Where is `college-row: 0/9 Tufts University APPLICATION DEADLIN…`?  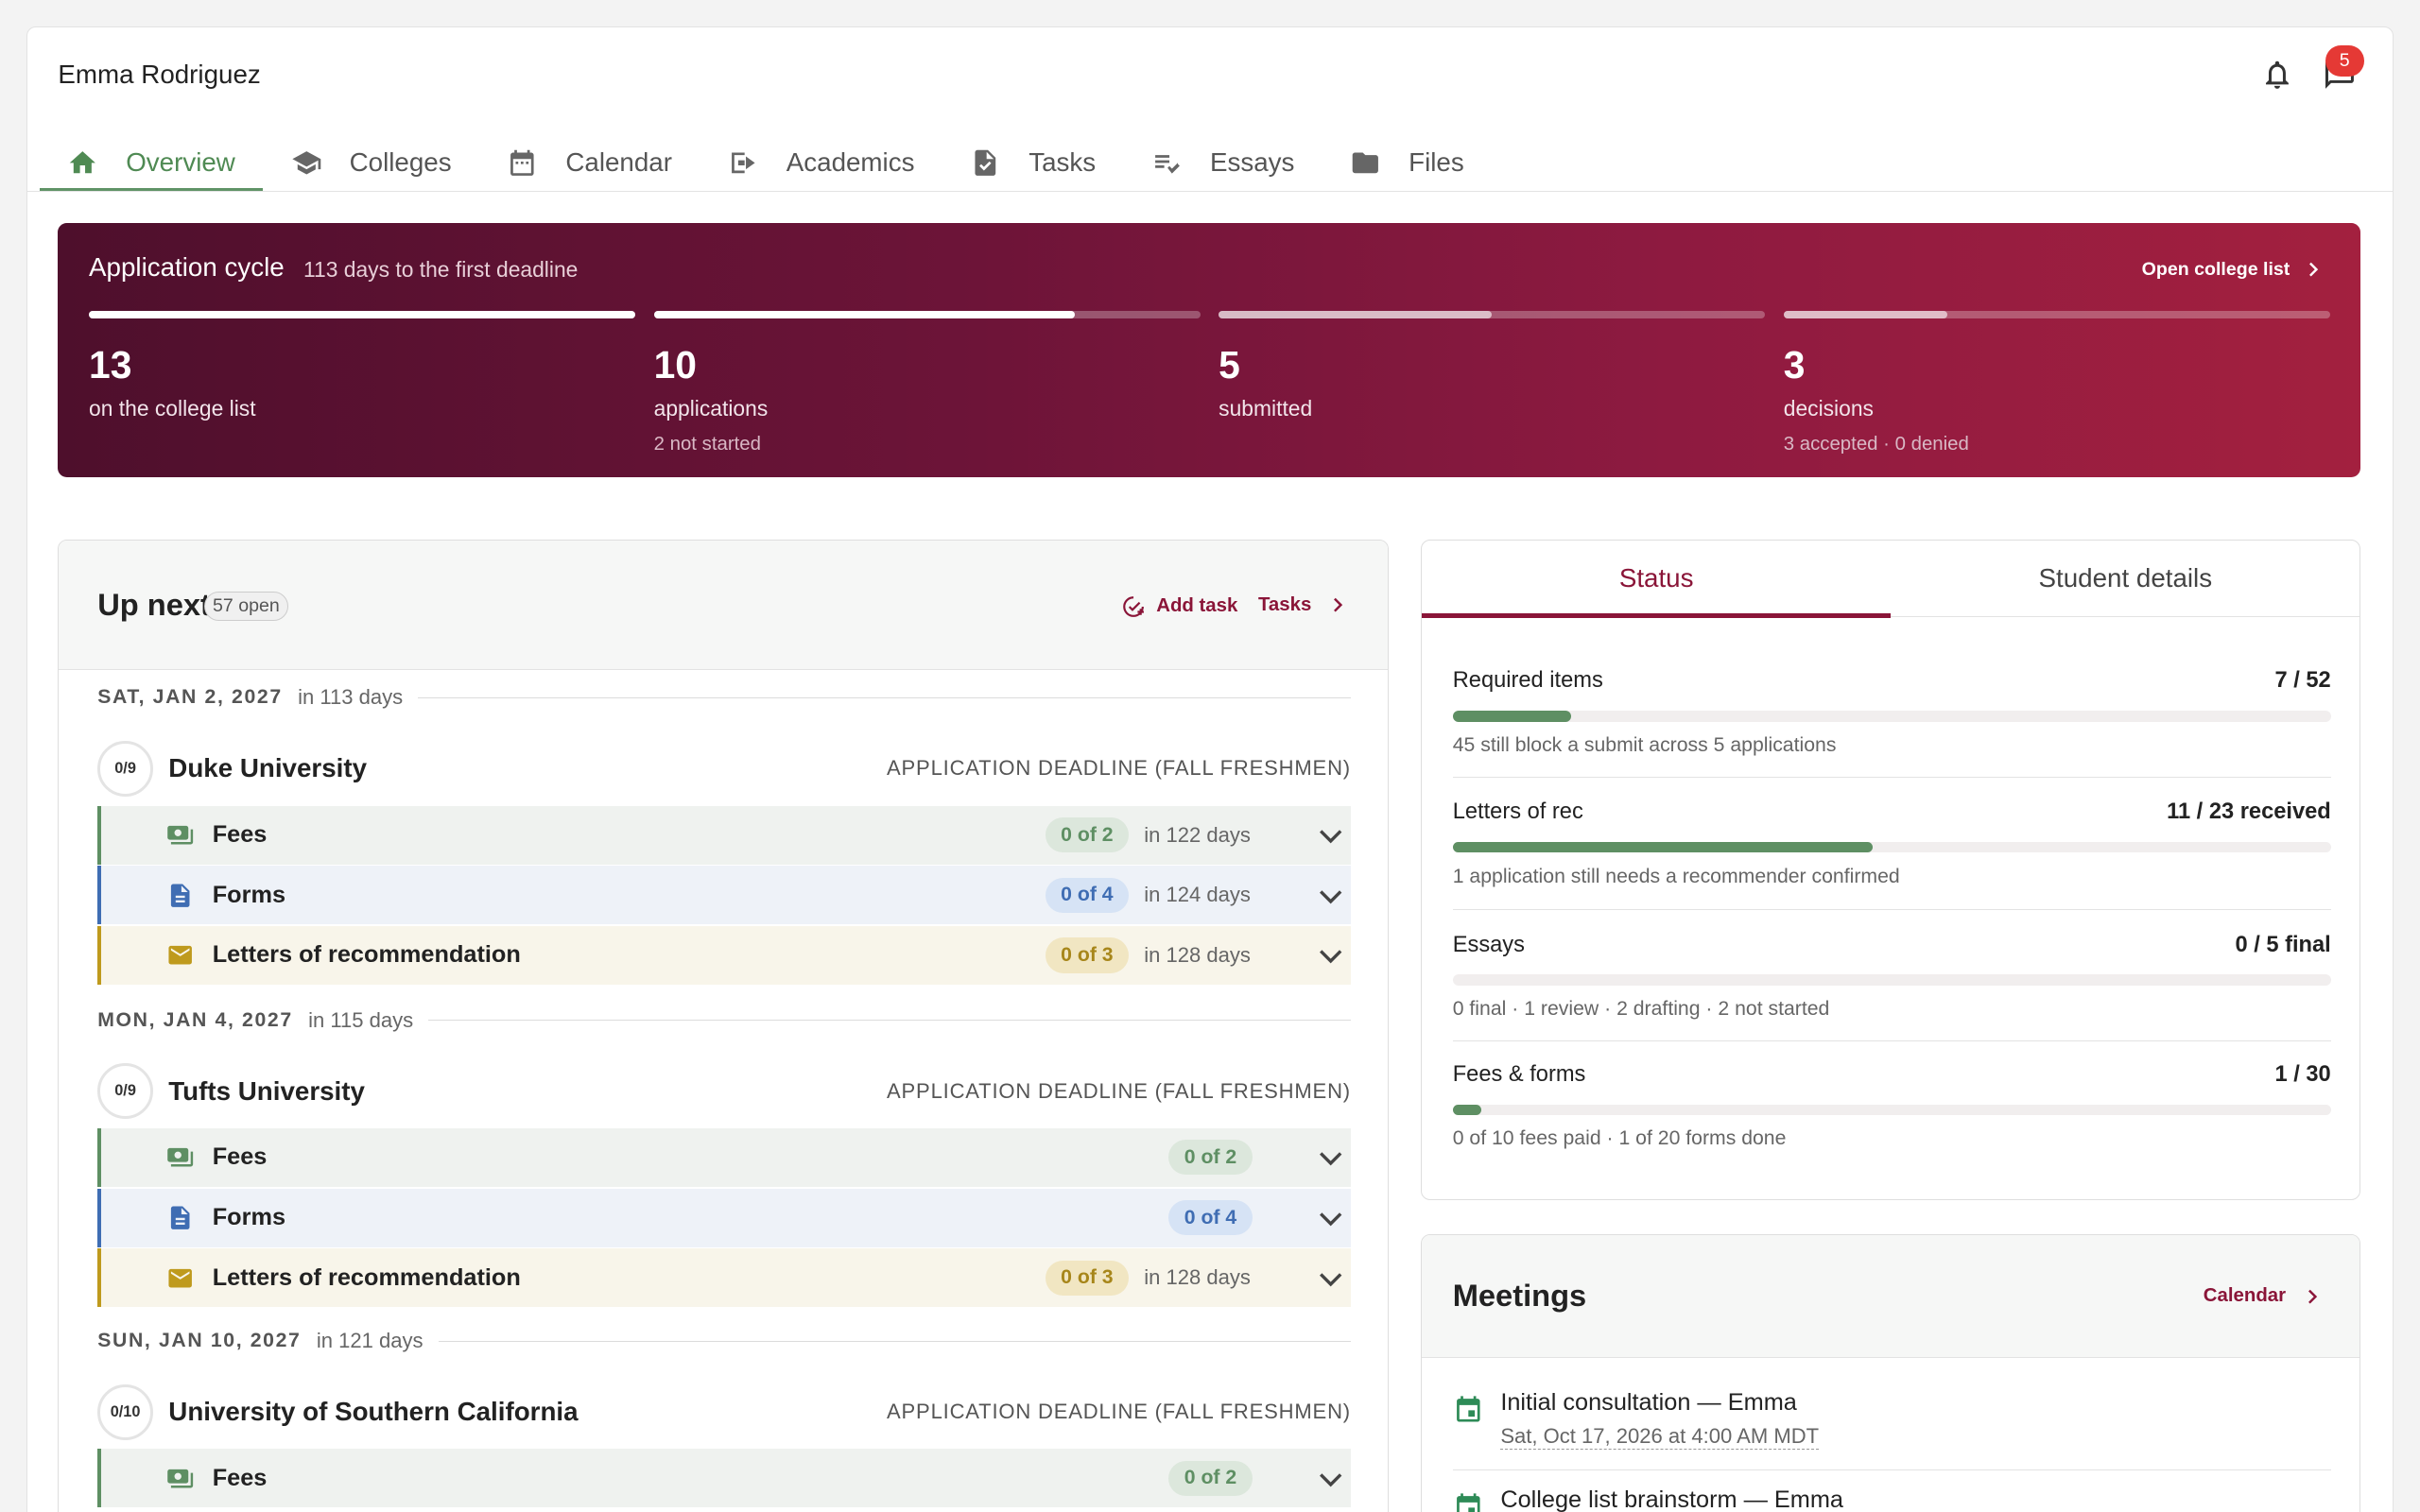 college-row: 0/9 Tufts University APPLICATION DEADLIN… is located at coordinates (724, 1091).